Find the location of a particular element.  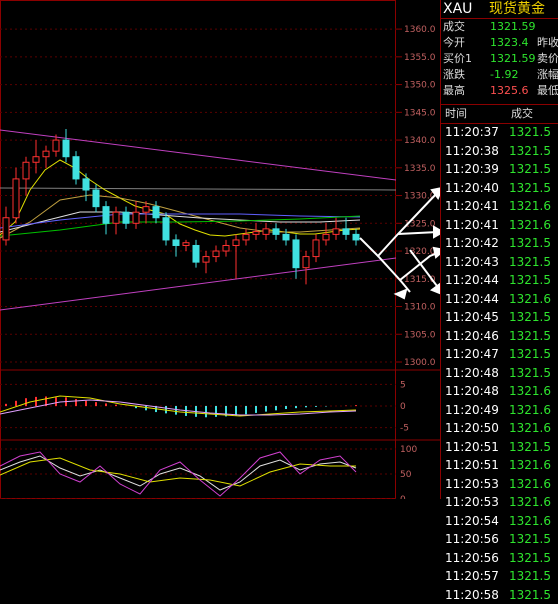

tick-row: 11:20:44 1321.5 is located at coordinates (499, 280).